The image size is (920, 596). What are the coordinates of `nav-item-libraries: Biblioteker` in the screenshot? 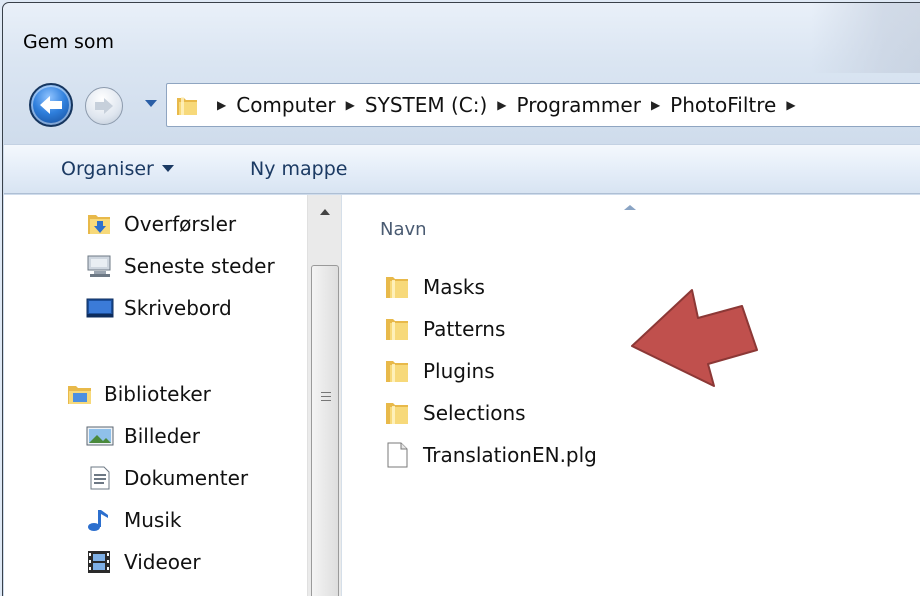 It's located at (138, 394).